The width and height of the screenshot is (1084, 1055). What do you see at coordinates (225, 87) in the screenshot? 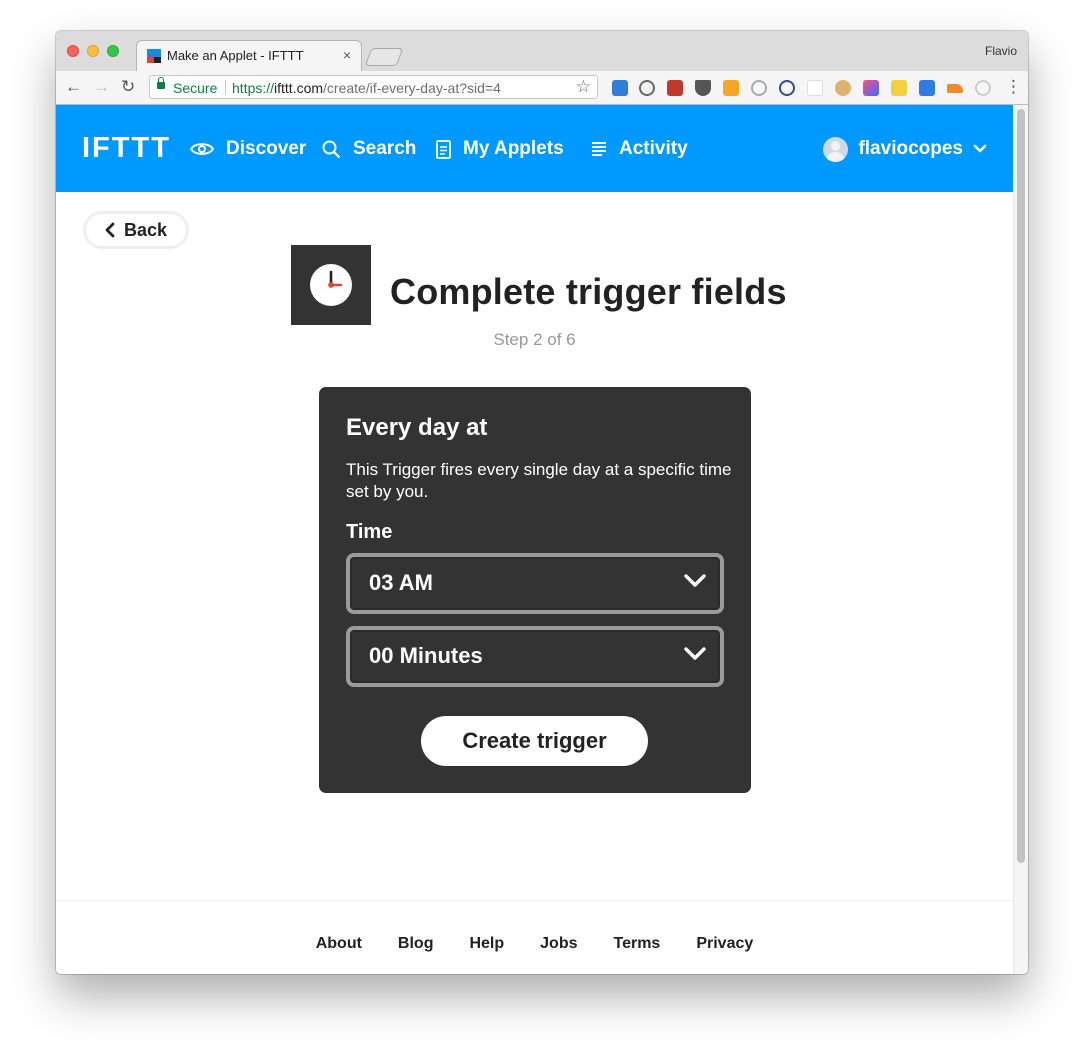
I see `url-separator` at bounding box center [225, 87].